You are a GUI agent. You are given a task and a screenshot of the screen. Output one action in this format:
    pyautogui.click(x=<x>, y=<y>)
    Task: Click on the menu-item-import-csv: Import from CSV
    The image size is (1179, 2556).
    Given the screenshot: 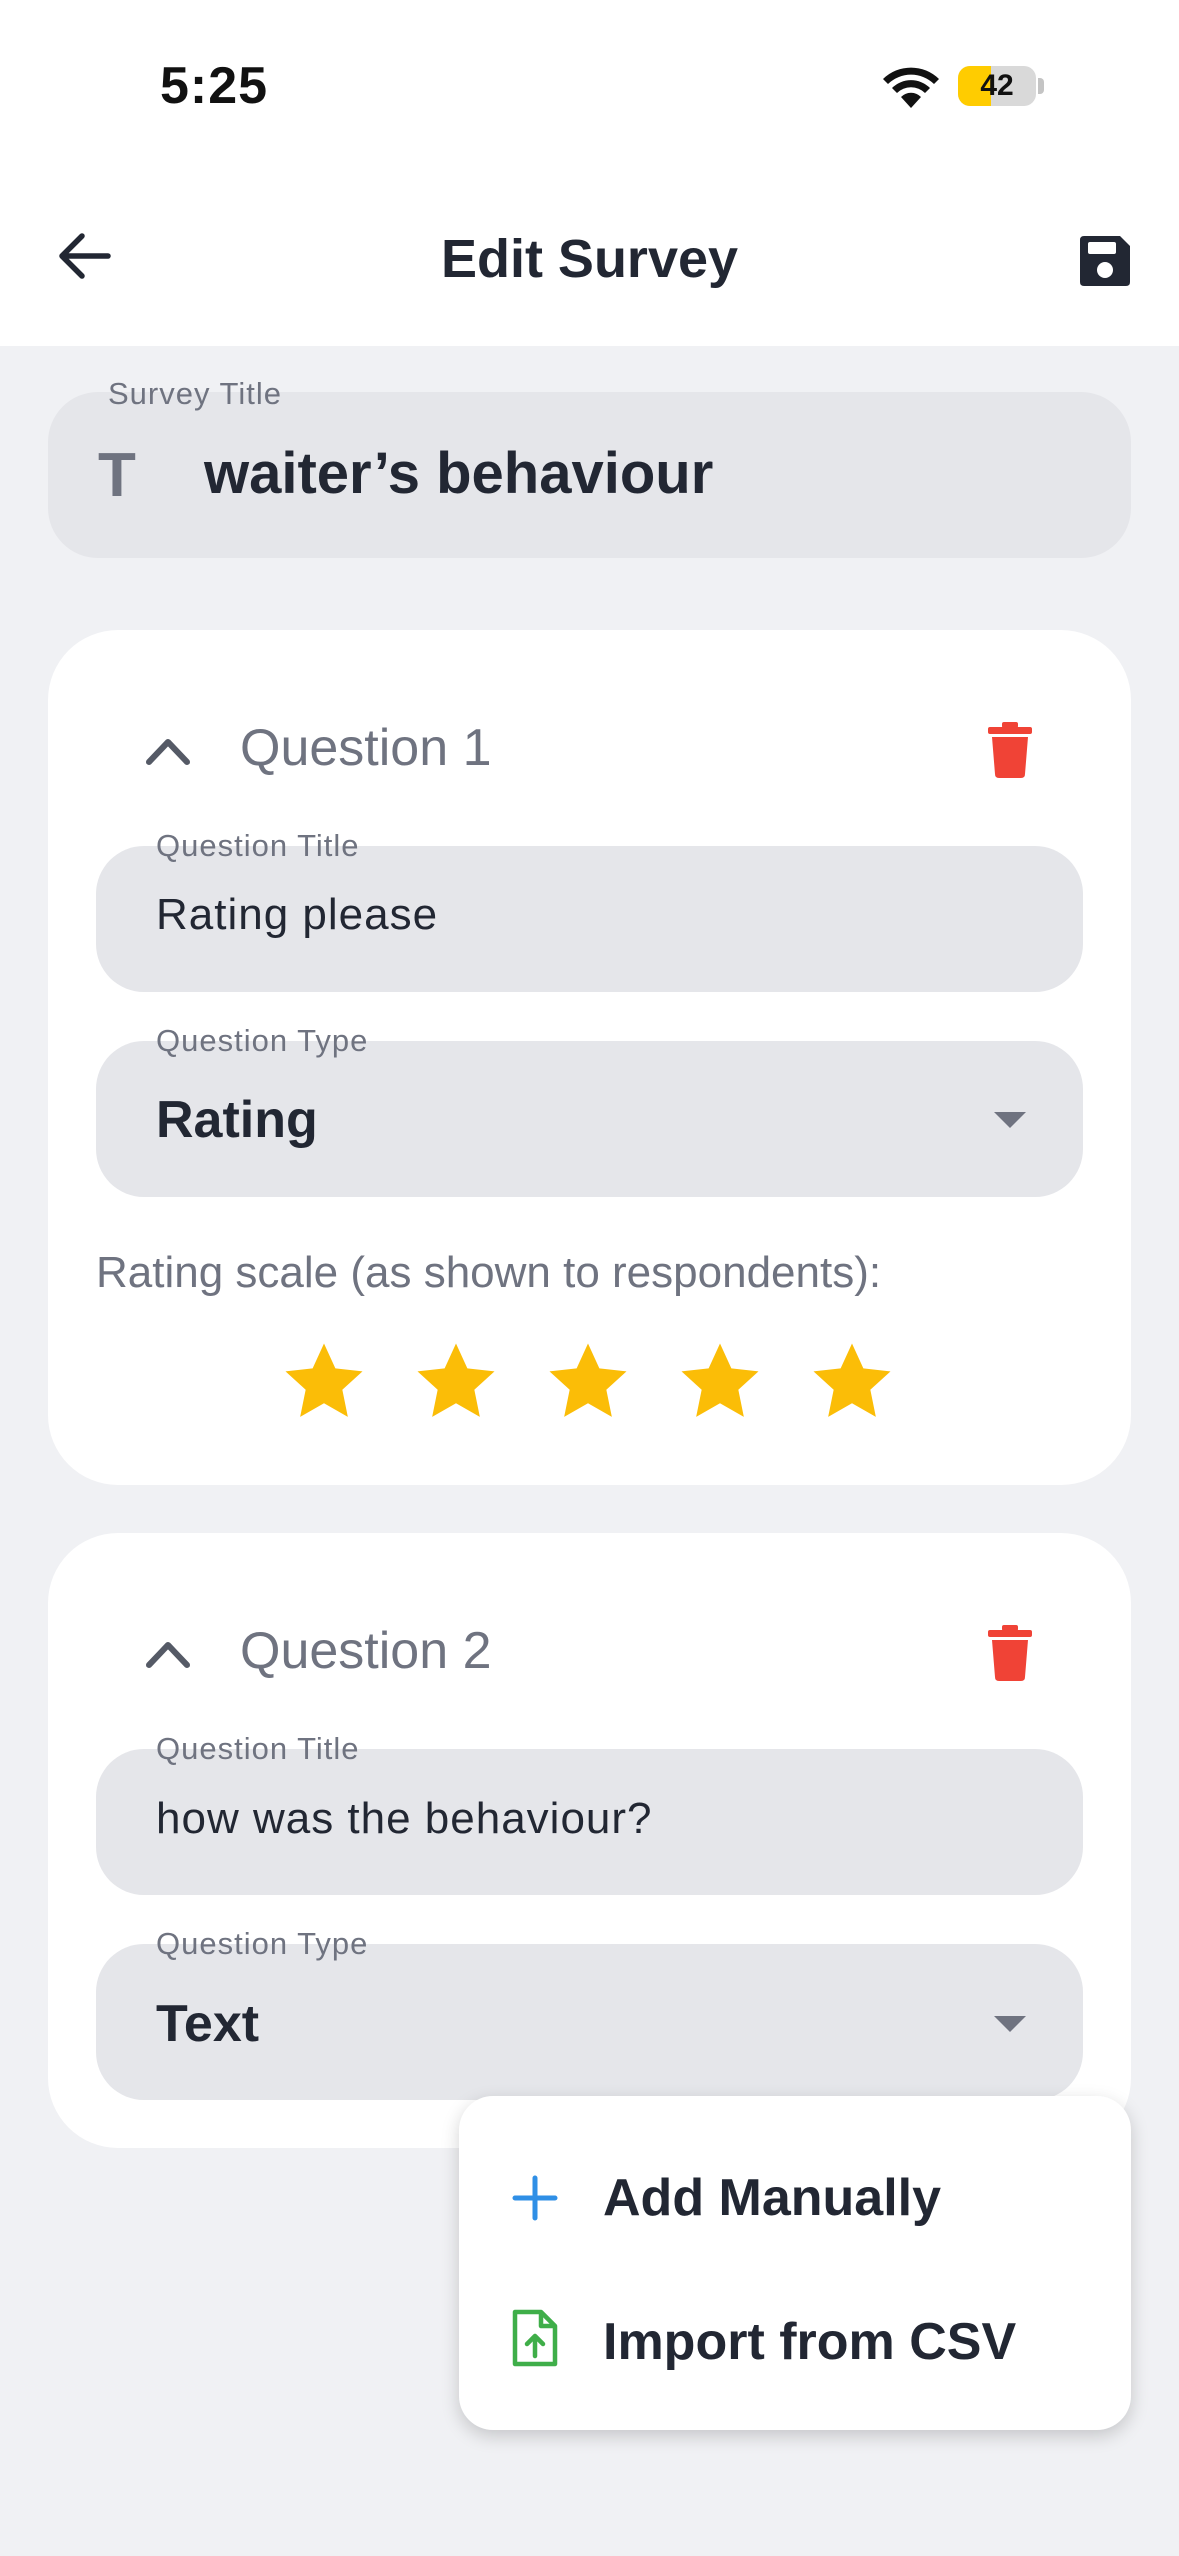 What is the action you would take?
    pyautogui.click(x=795, y=2342)
    